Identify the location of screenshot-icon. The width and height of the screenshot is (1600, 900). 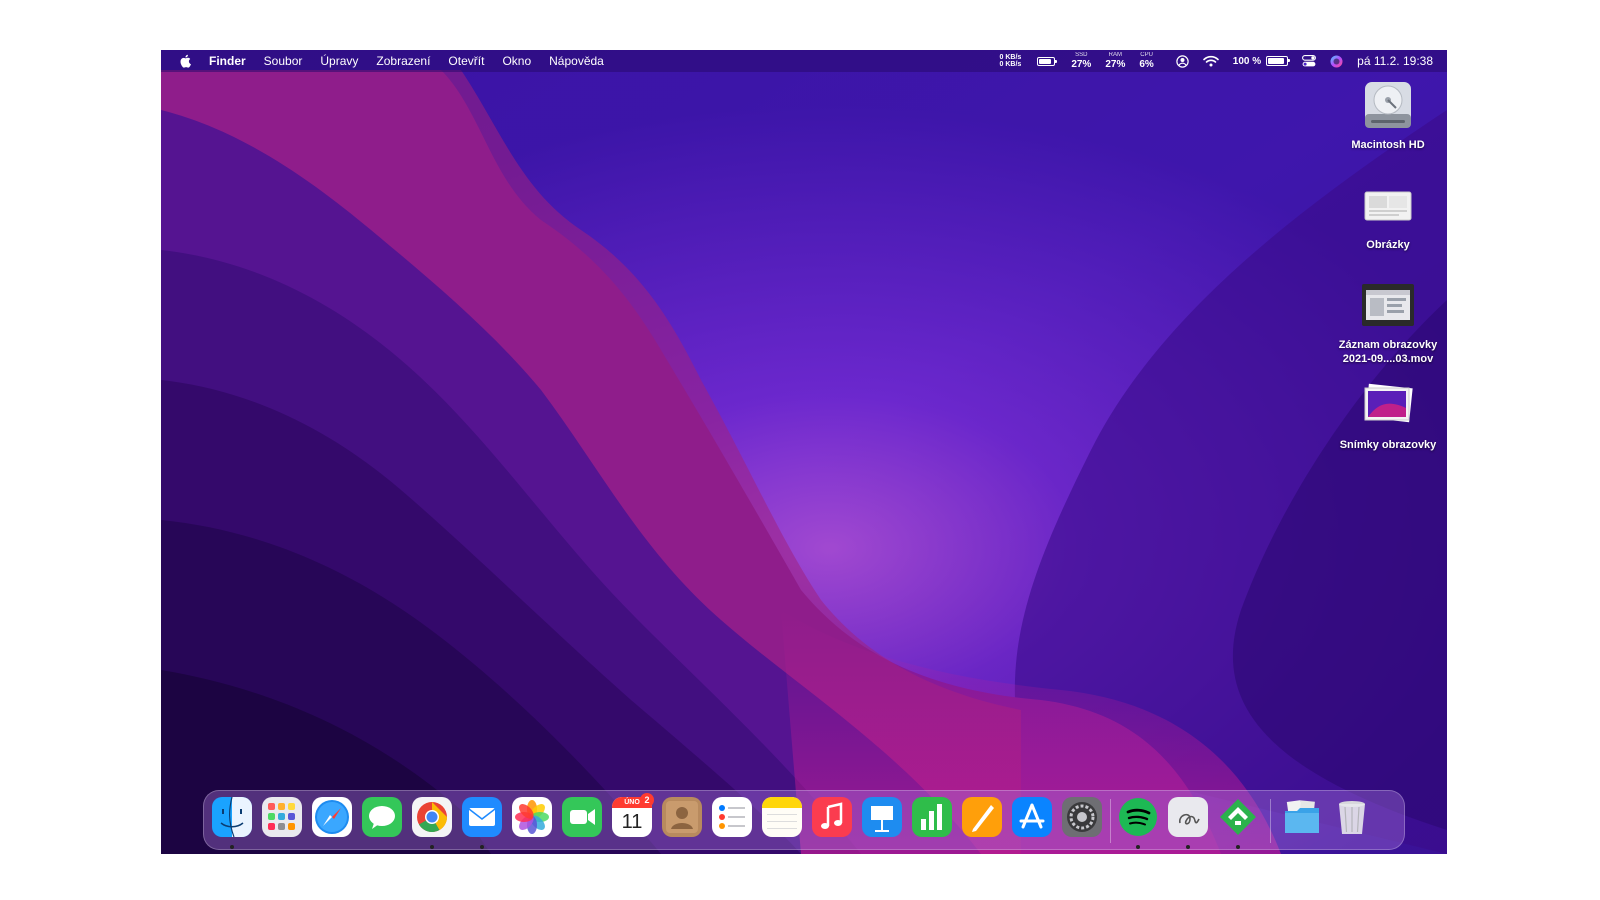
(1388, 403).